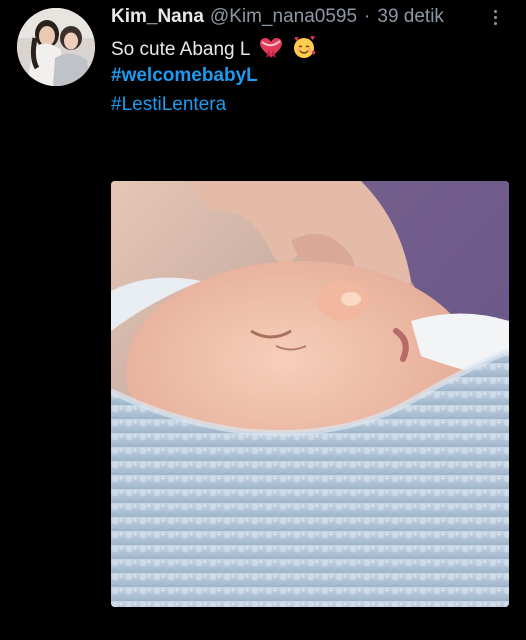  I want to click on more-options-icon, so click(495, 17).